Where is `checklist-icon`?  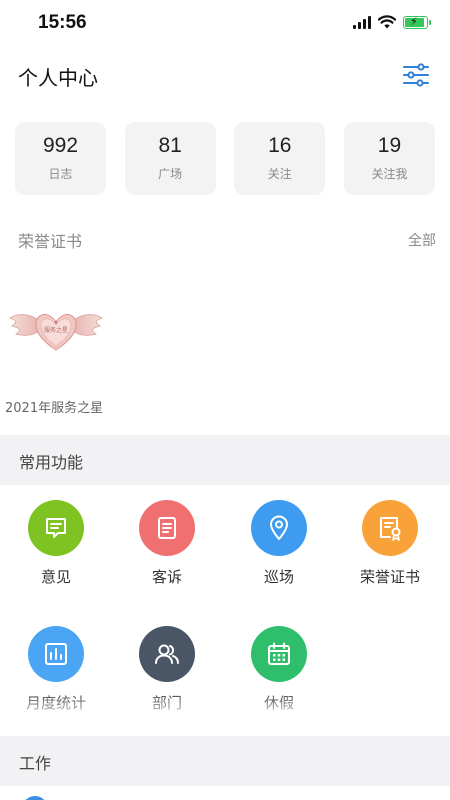 checklist-icon is located at coordinates (167, 528).